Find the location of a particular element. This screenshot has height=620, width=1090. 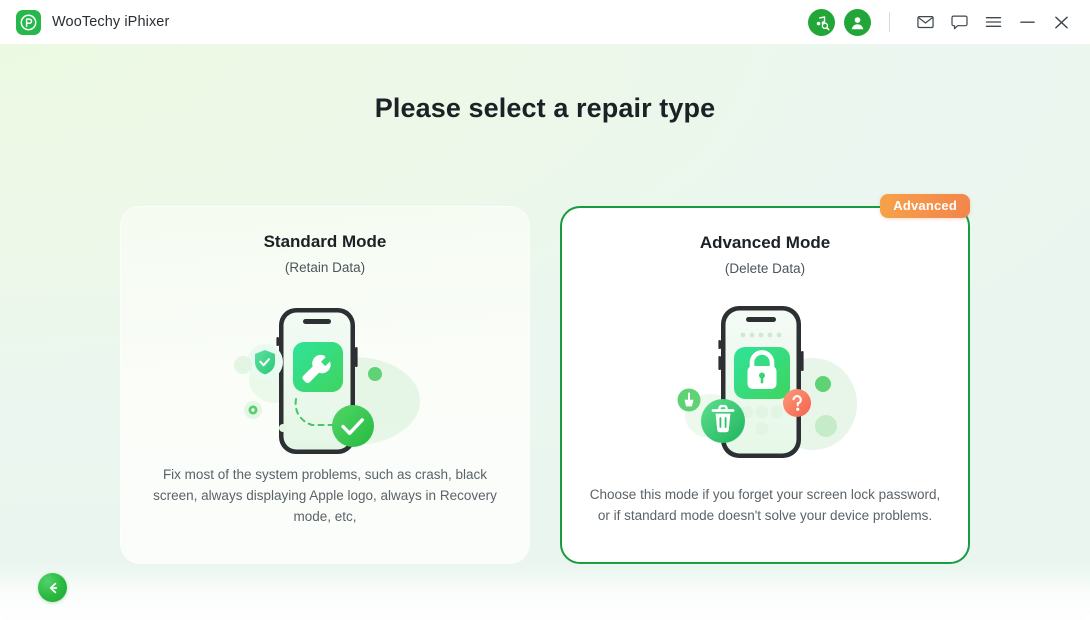

toolbar-divider is located at coordinates (889, 22).